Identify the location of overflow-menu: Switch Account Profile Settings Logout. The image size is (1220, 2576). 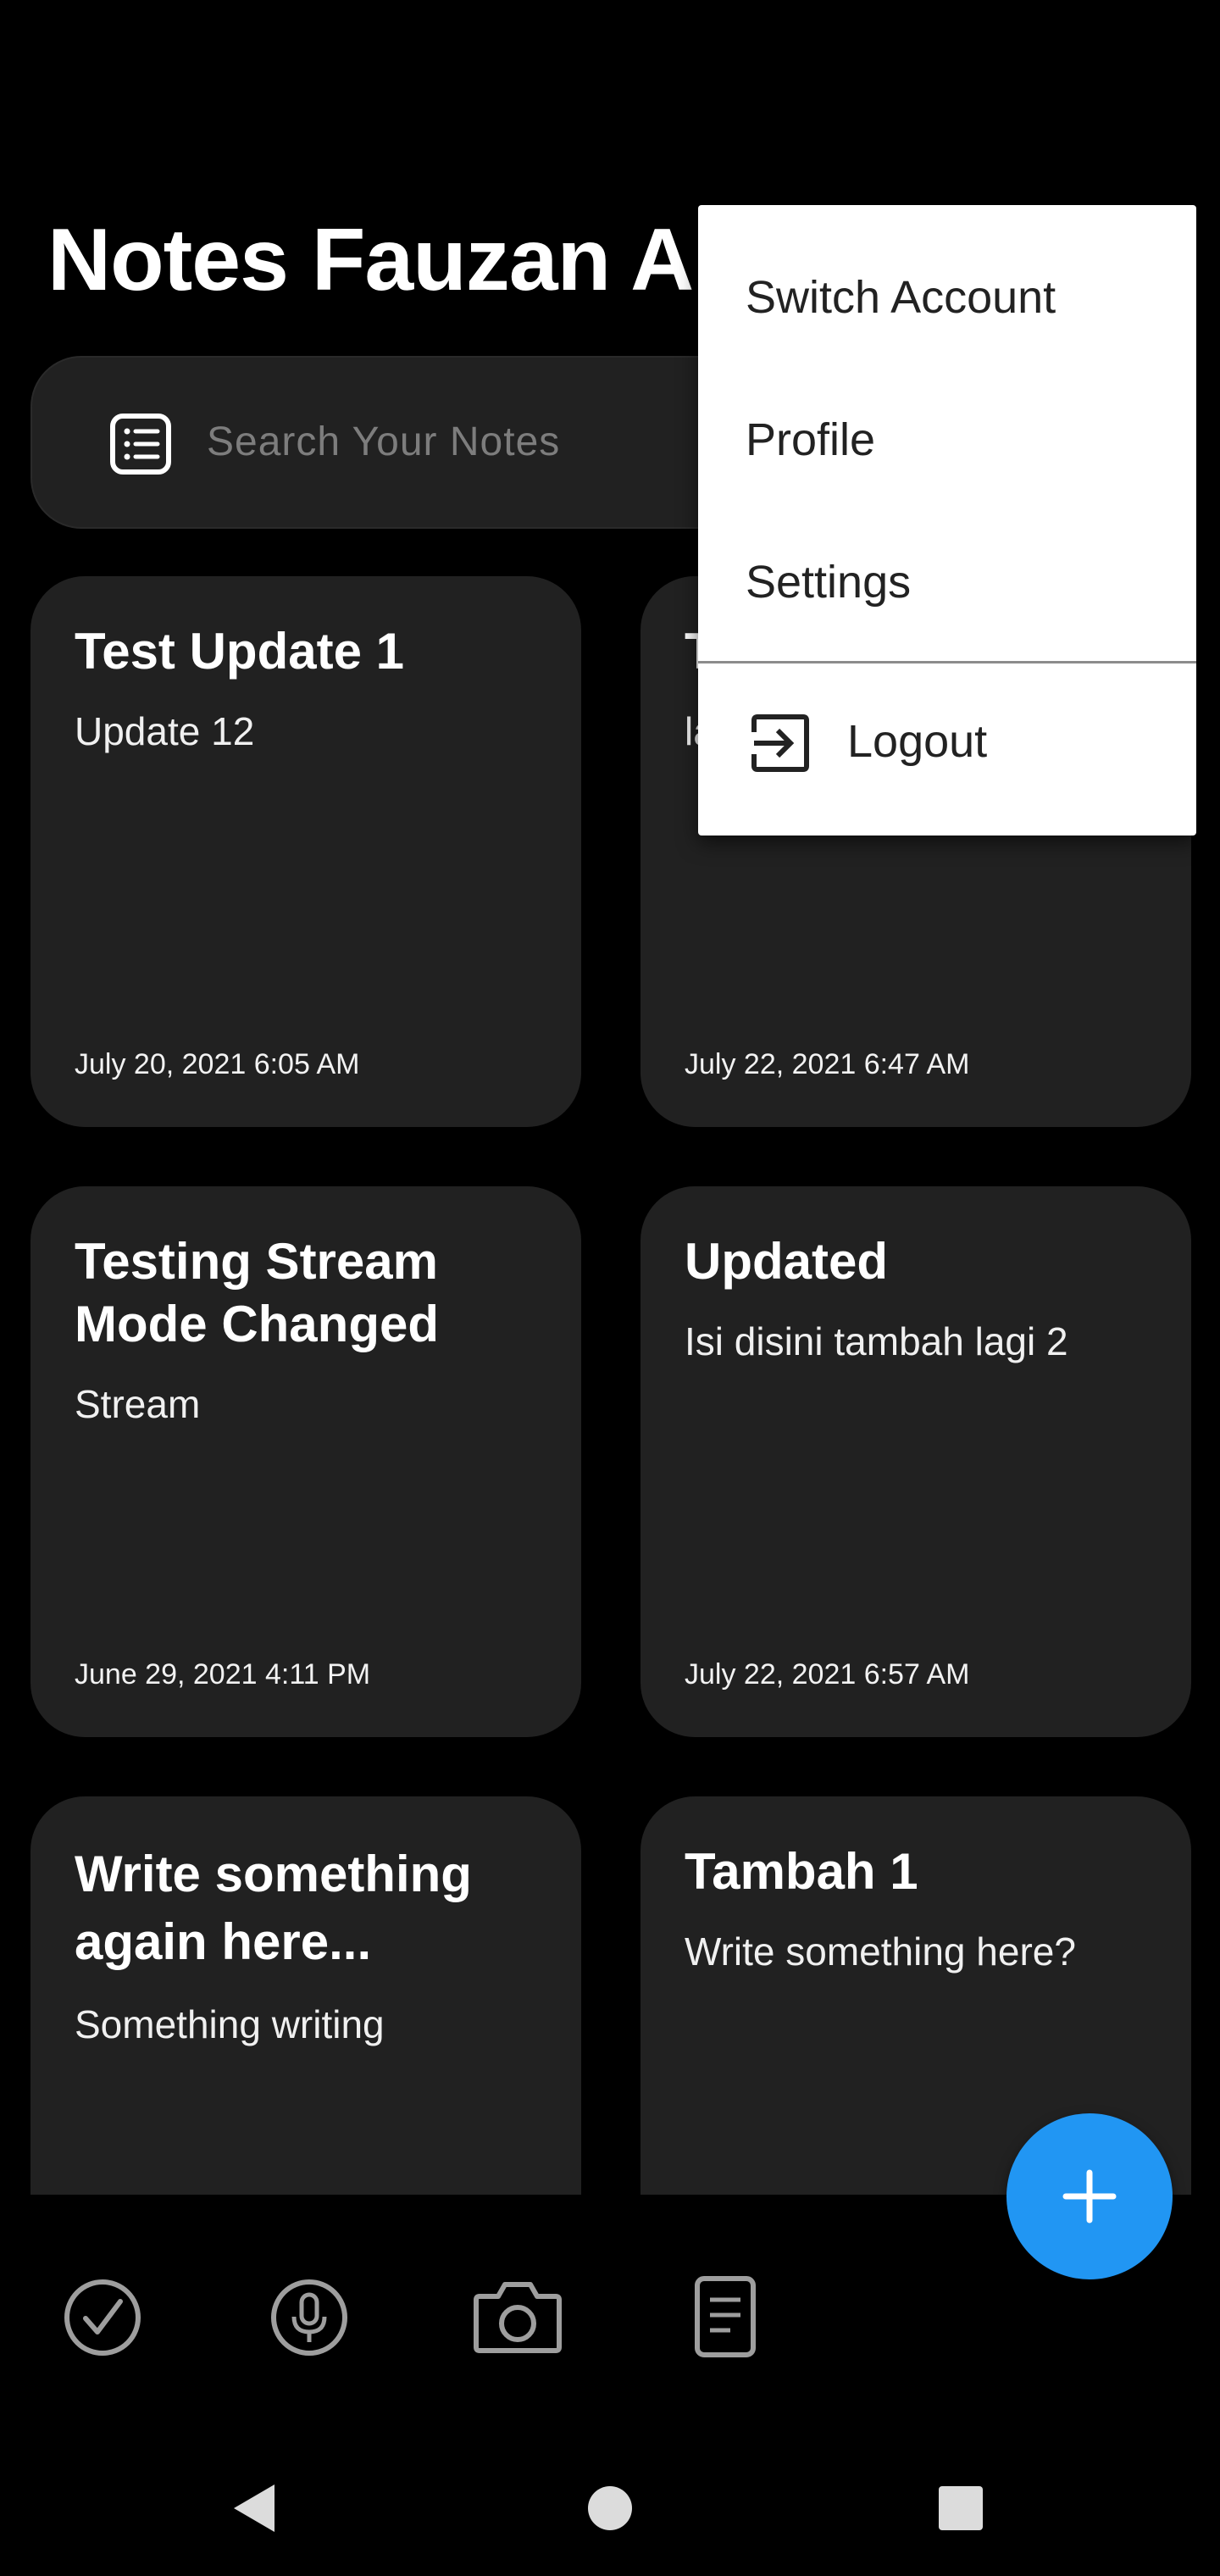
(947, 520).